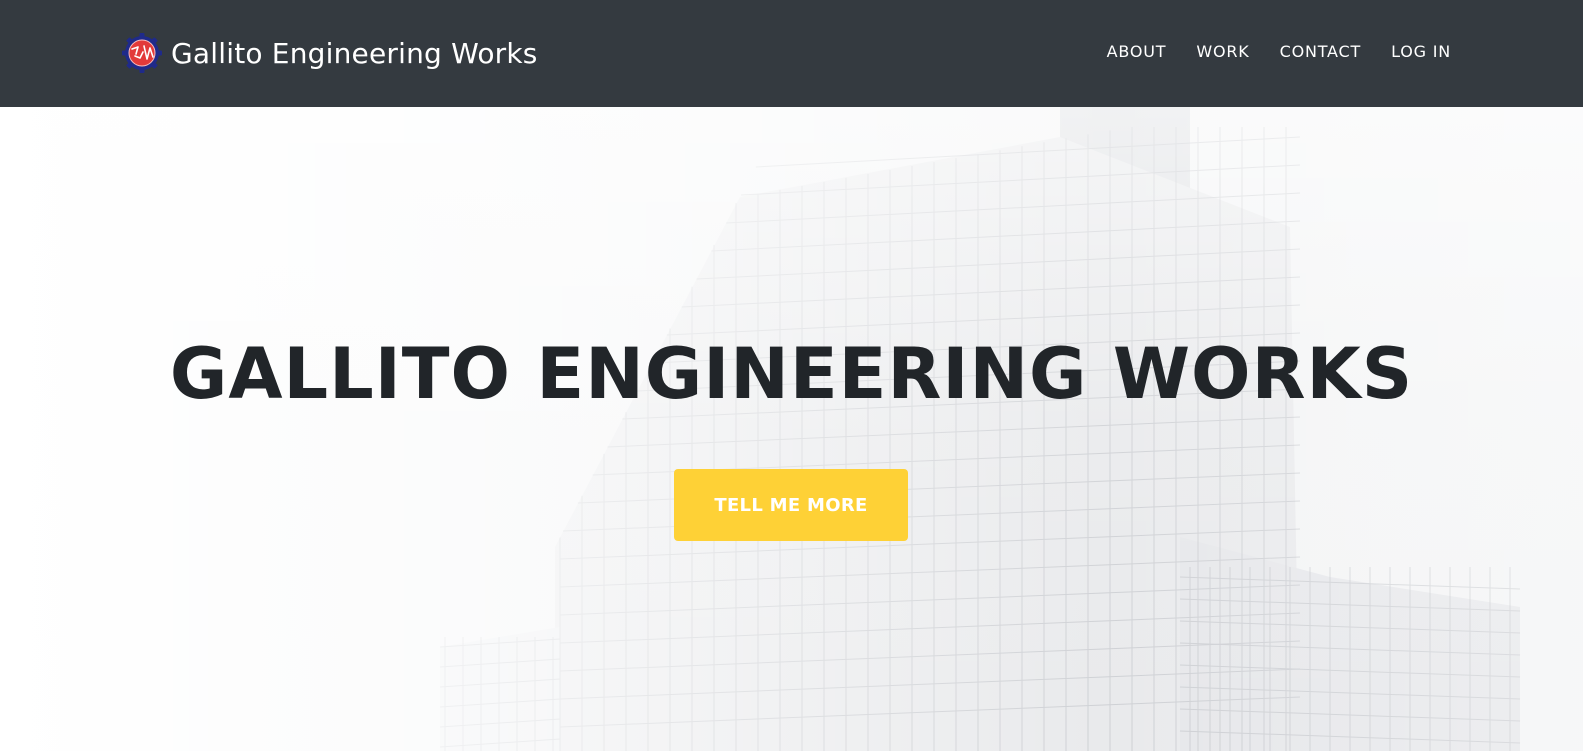 The image size is (1583, 751). I want to click on tell-me-more-button: TELL ME MORE, so click(791, 505).